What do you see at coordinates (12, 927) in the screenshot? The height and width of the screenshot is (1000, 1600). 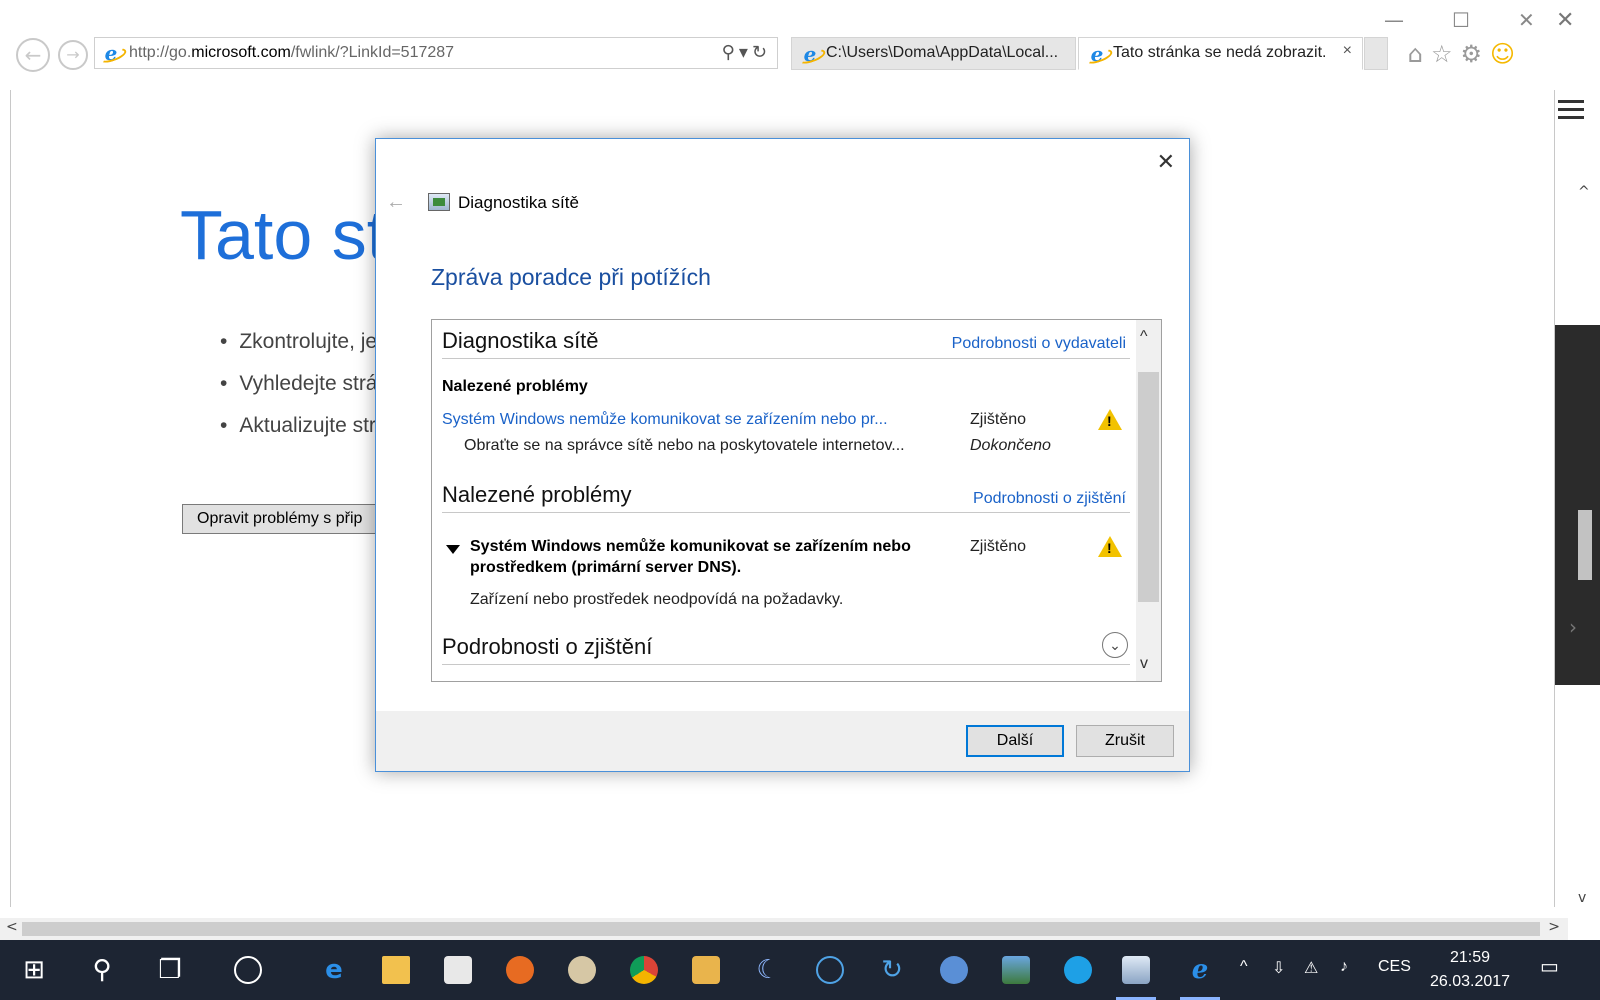 I see `scroll-left-icon: <` at bounding box center [12, 927].